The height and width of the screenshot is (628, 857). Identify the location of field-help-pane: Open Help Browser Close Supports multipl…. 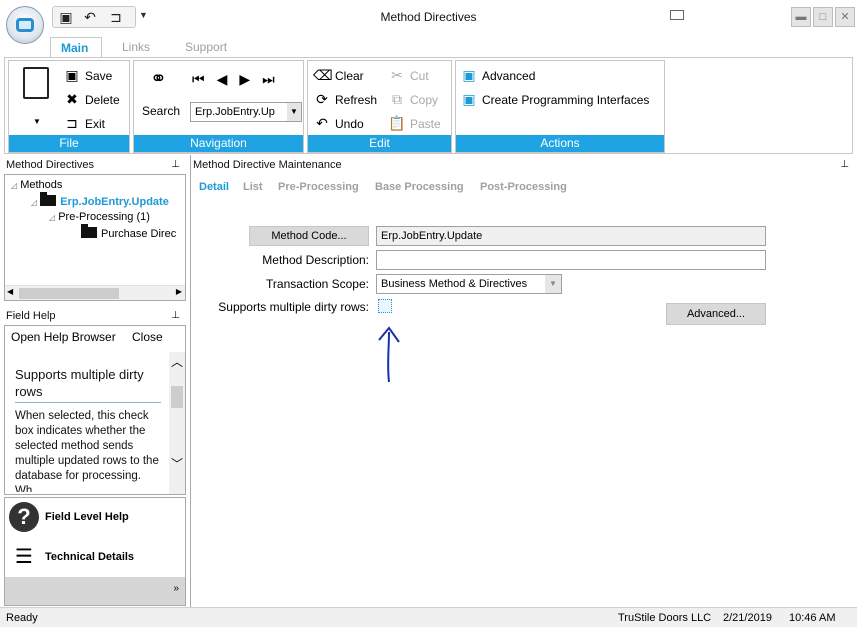
(95, 410).